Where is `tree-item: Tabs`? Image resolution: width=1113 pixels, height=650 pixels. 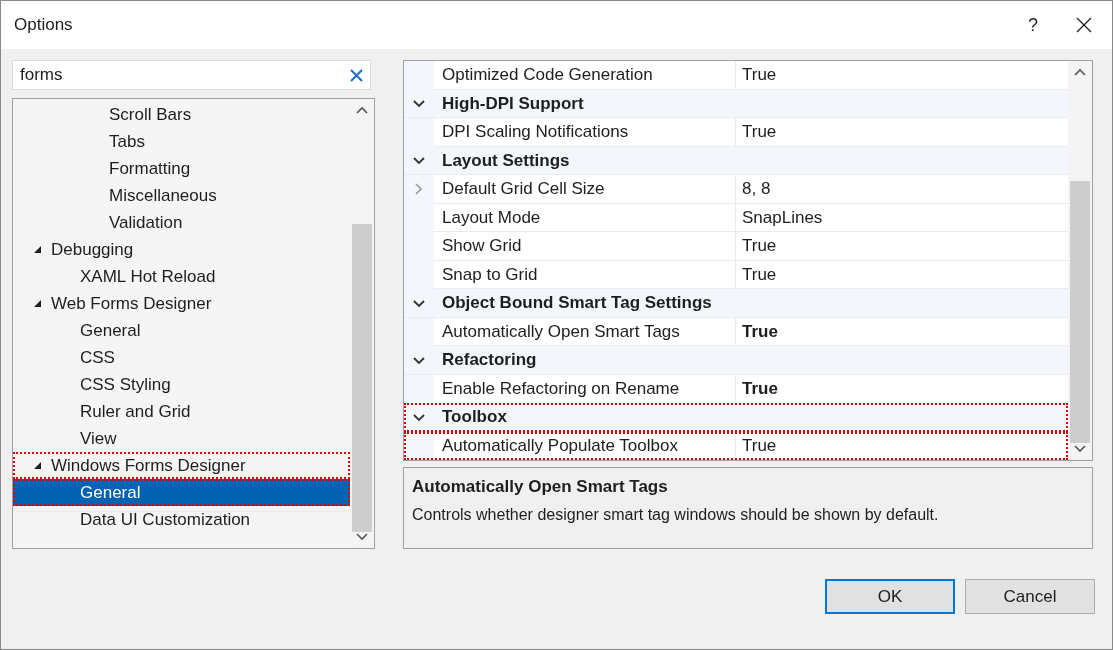
tree-item: Tabs is located at coordinates (181, 141).